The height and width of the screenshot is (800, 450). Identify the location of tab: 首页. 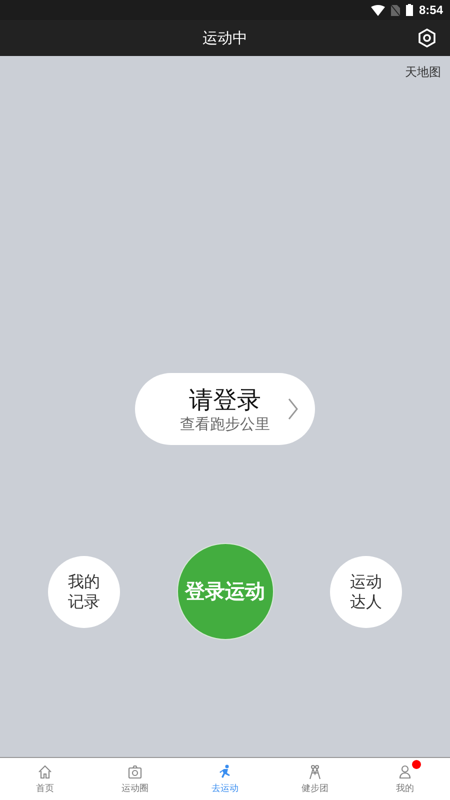
(45, 779).